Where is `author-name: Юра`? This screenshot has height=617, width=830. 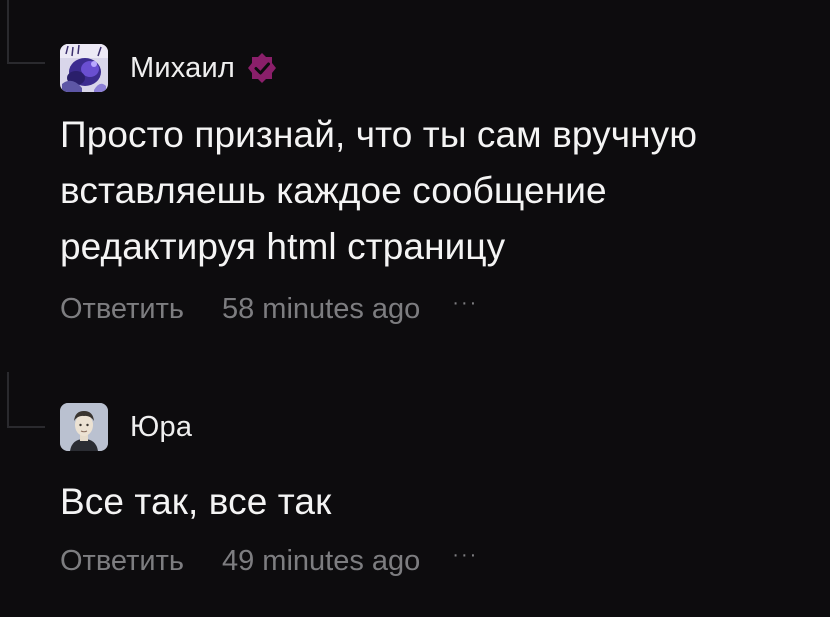
author-name: Юра is located at coordinates (161, 427).